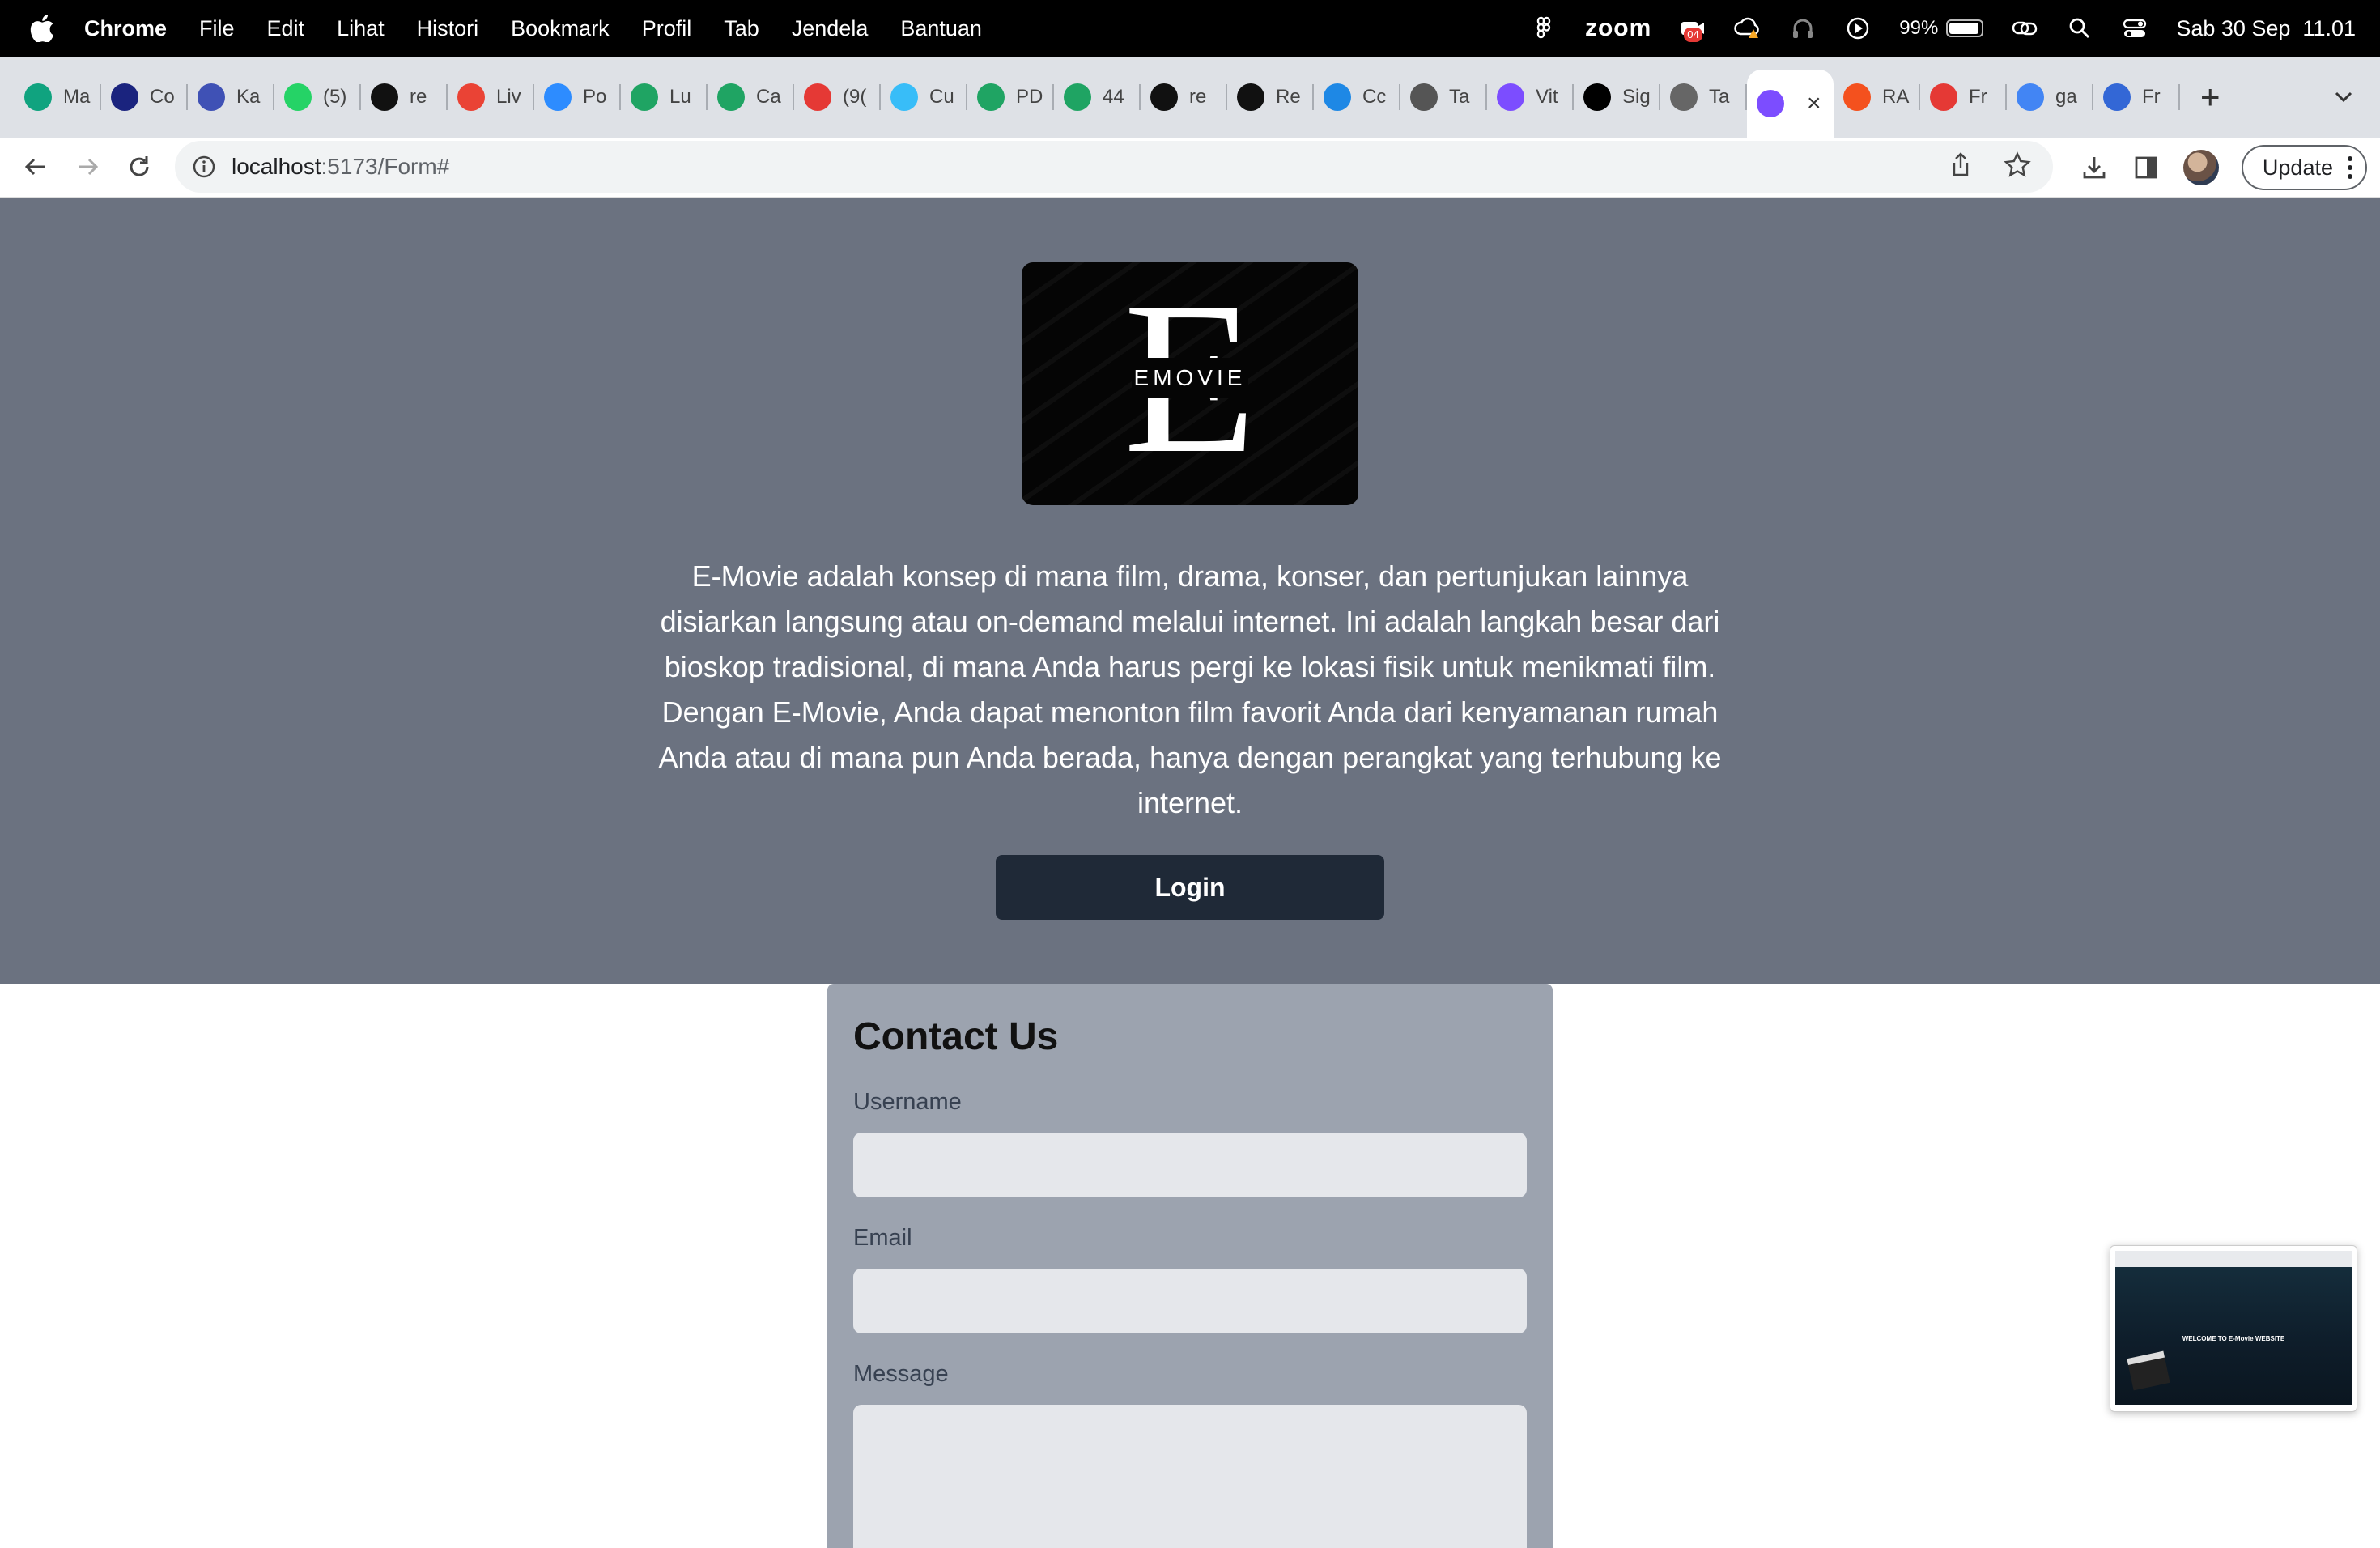 This screenshot has width=2380, height=1548. What do you see at coordinates (1618, 29) in the screenshot?
I see `zoom-status-label: zoom` at bounding box center [1618, 29].